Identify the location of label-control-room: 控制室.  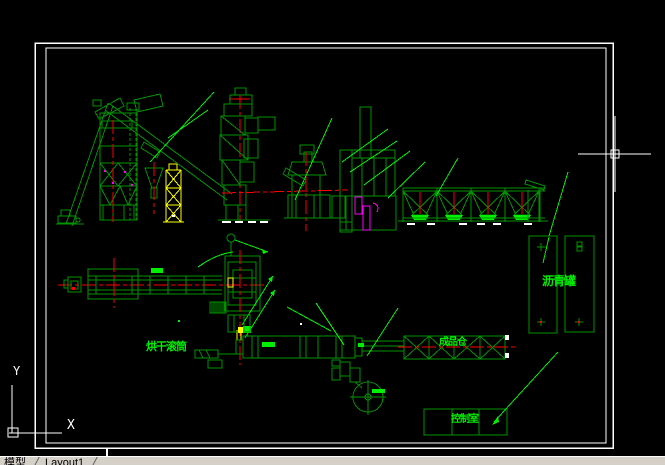
(465, 419).